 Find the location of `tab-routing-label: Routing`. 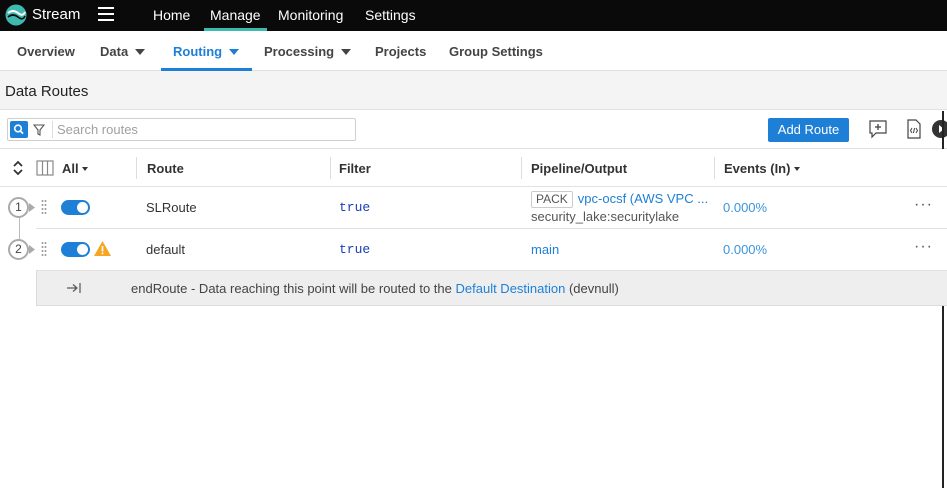

tab-routing-label: Routing is located at coordinates (198, 51).